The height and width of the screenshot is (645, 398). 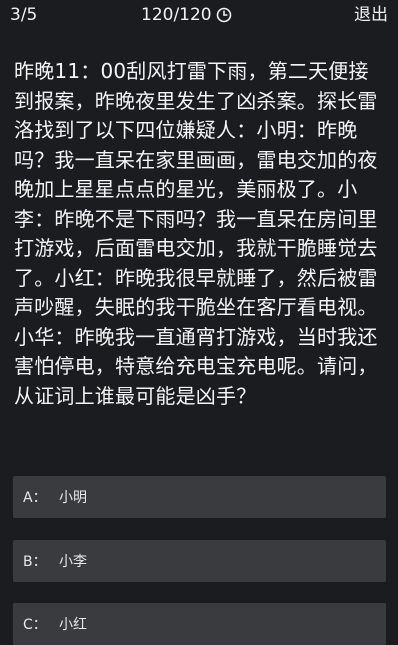 I want to click on option-c: C： 小红, so click(x=199, y=624).